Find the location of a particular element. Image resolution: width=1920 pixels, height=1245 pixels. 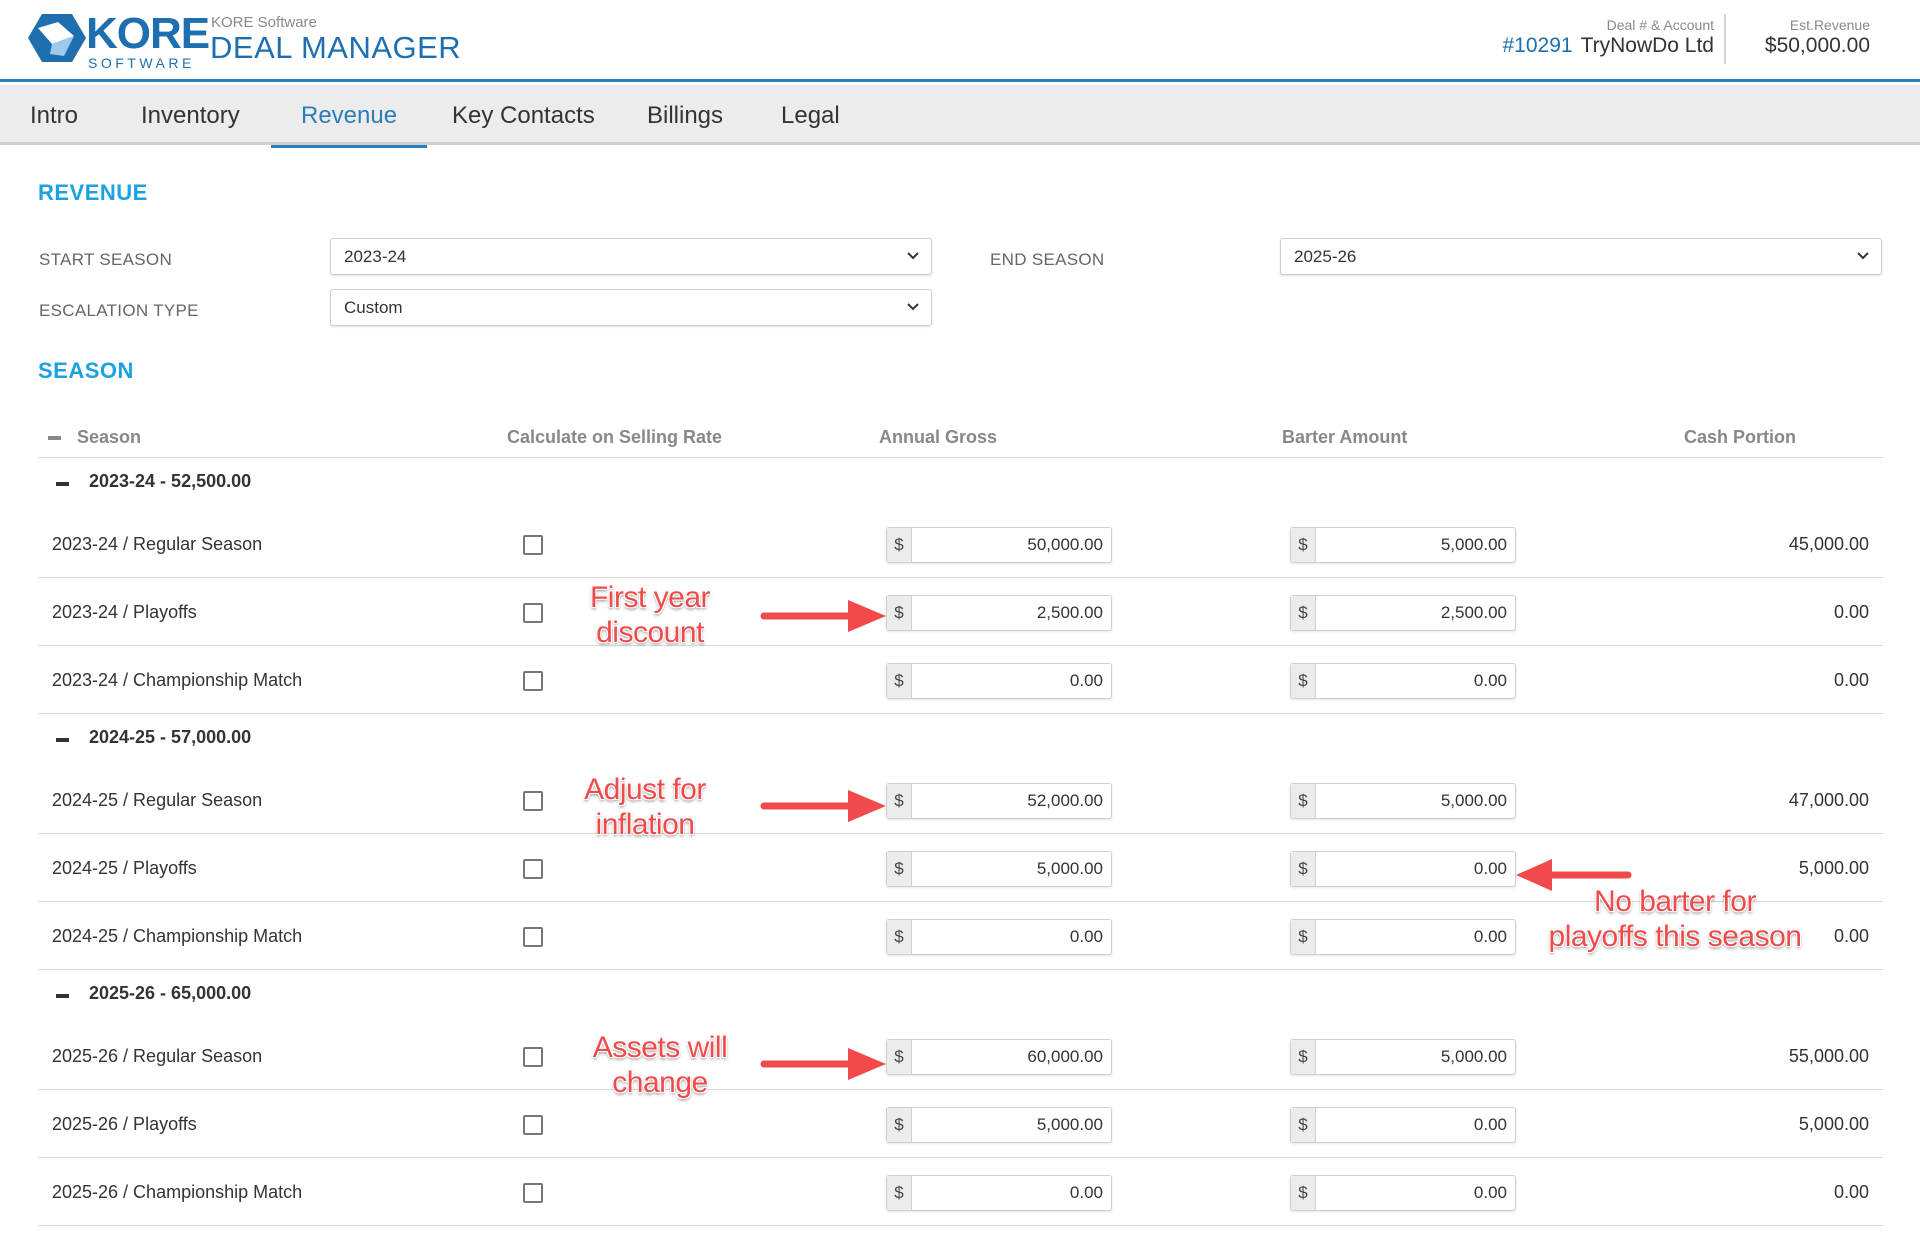

cash-portion-value: 55,000.00 is located at coordinates (1828, 1056).